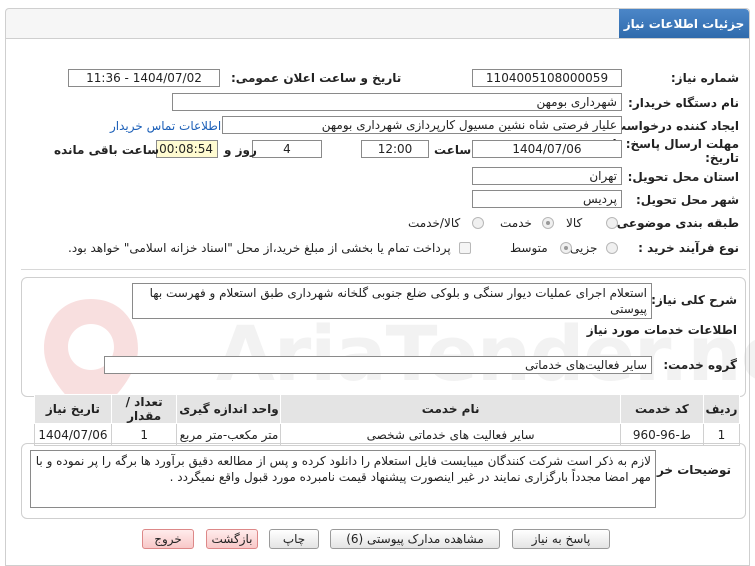 This screenshot has width=755, height=566. I want to click on province-label: استان محل تحویل:, so click(683, 177).